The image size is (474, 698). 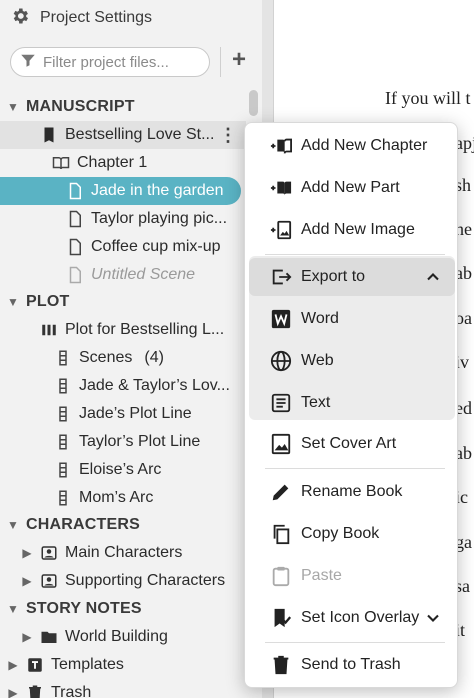 I want to click on plot-board-icon, so click(x=49, y=330).